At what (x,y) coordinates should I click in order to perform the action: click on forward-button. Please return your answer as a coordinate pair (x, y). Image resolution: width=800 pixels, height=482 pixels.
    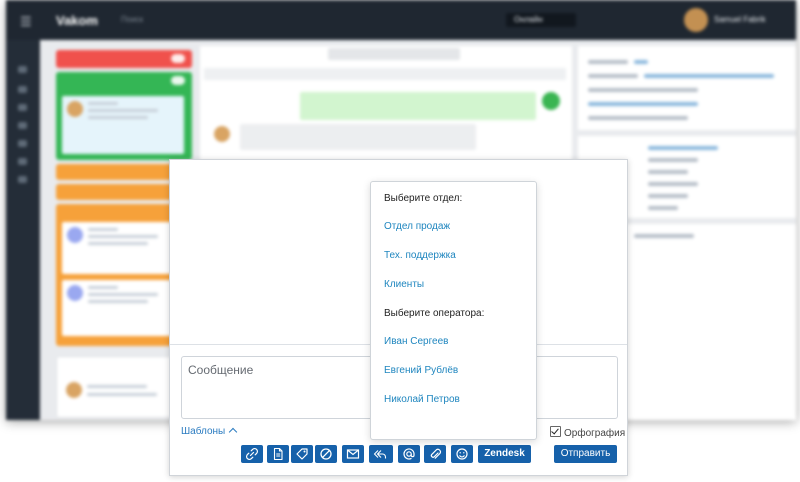
    Looking at the image, I should click on (381, 454).